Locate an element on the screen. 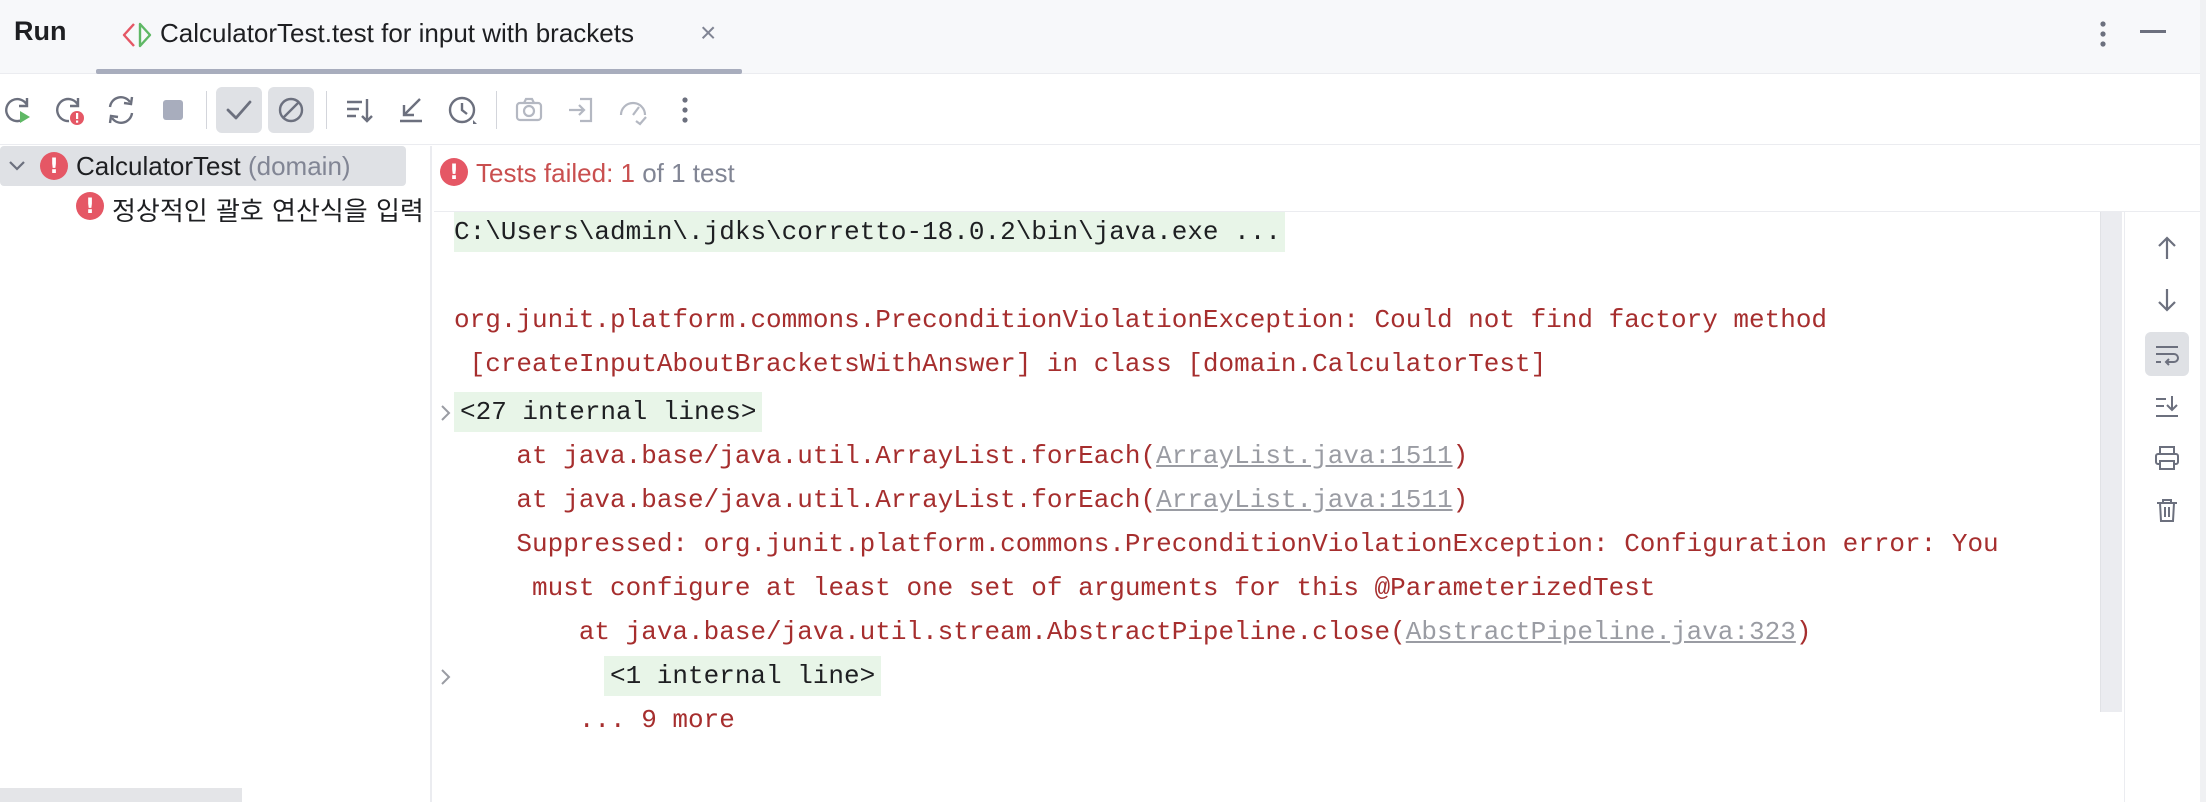 This screenshot has height=802, width=2206. minimize-icon is located at coordinates (2153, 31).